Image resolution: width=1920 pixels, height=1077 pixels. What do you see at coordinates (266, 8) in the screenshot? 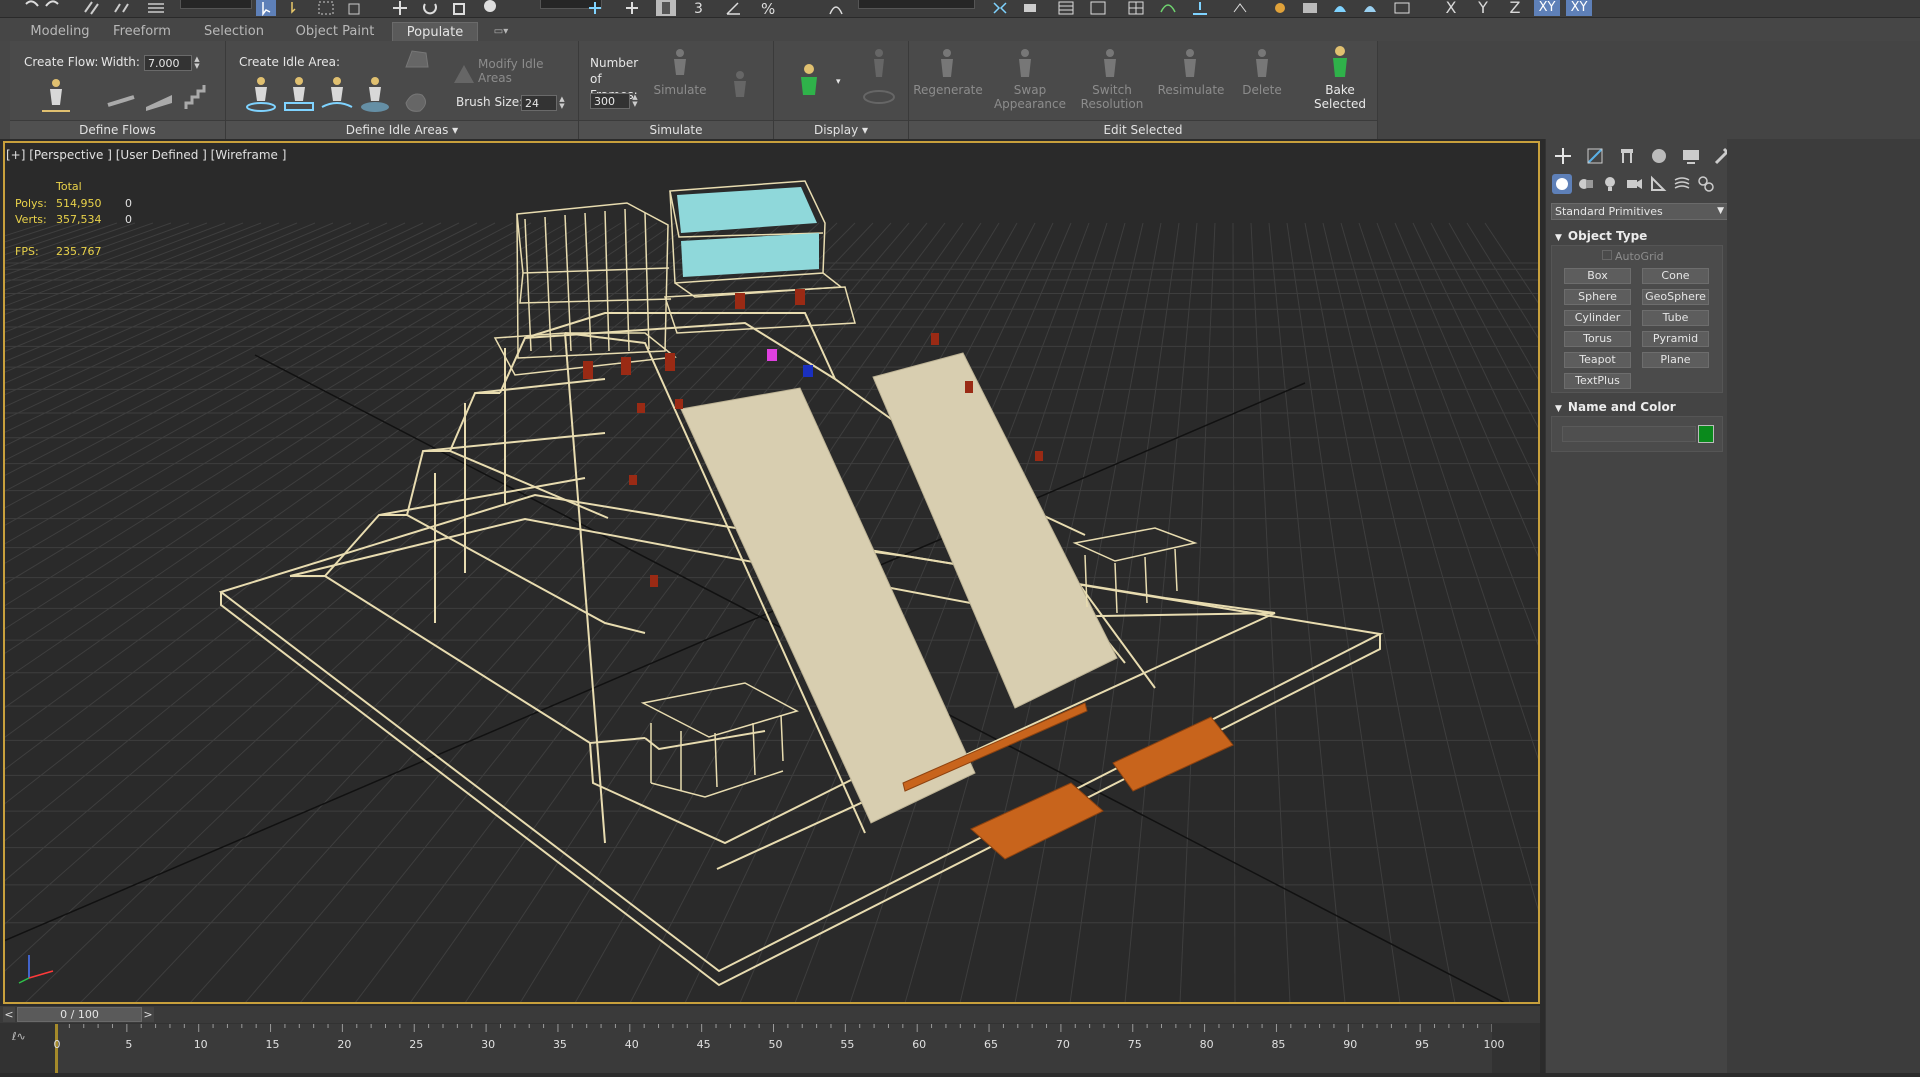
I see `select-object-icon` at bounding box center [266, 8].